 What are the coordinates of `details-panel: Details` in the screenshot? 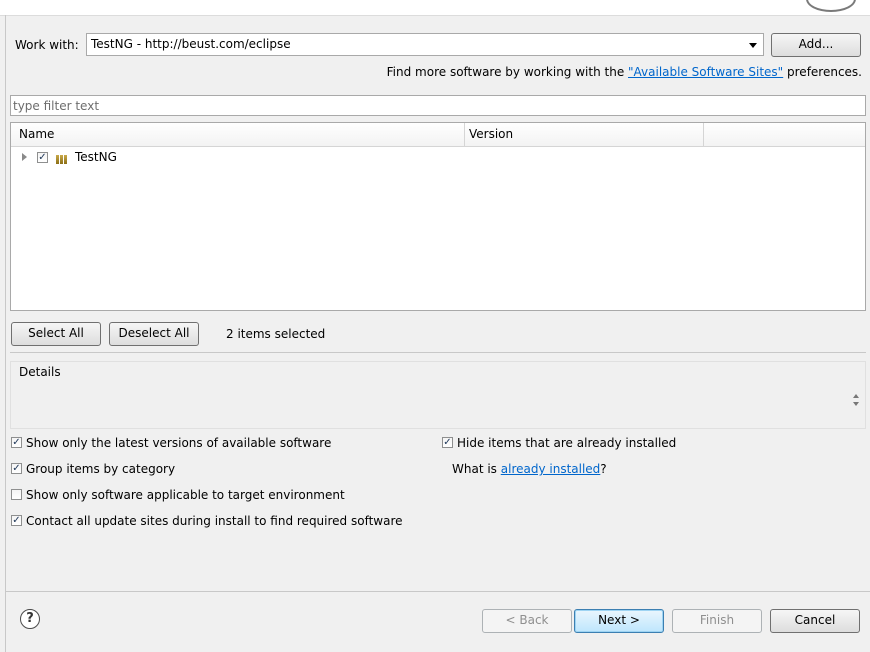 It's located at (438, 395).